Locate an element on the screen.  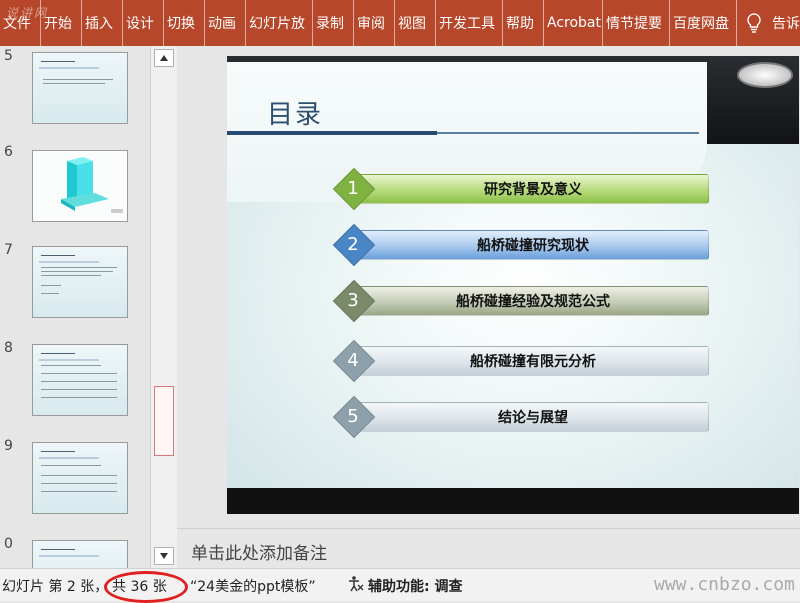
thumb-number: 5 is located at coordinates (8, 56).